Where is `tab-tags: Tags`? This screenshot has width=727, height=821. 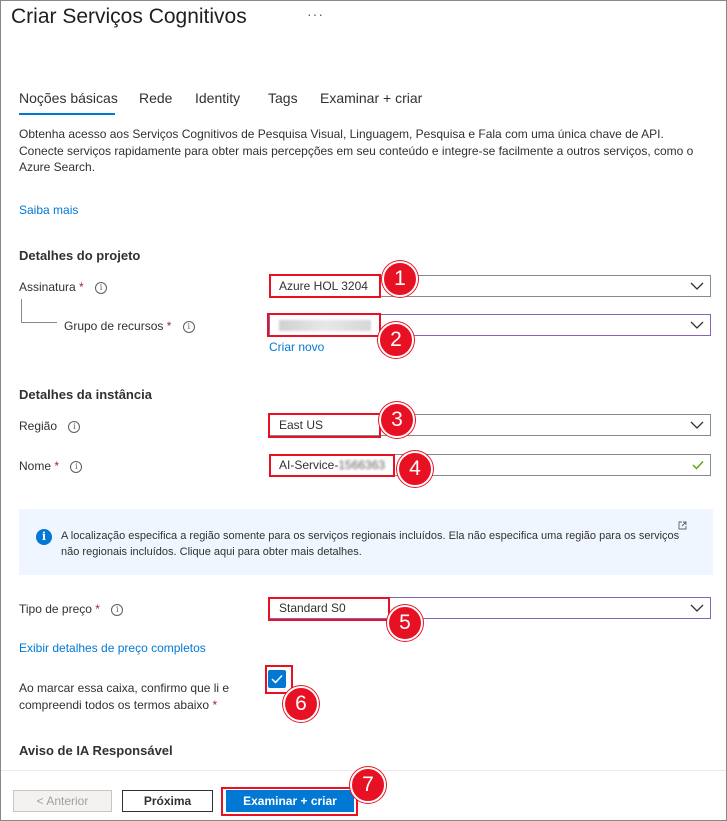 tab-tags: Tags is located at coordinates (283, 98).